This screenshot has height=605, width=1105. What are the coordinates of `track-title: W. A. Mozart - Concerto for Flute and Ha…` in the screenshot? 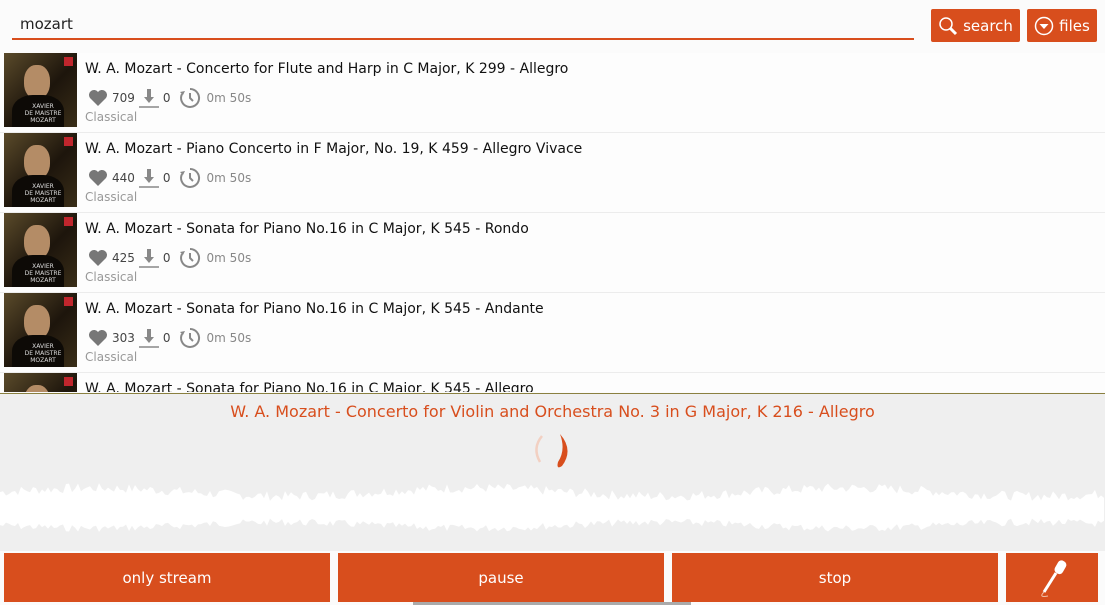 It's located at (327, 69).